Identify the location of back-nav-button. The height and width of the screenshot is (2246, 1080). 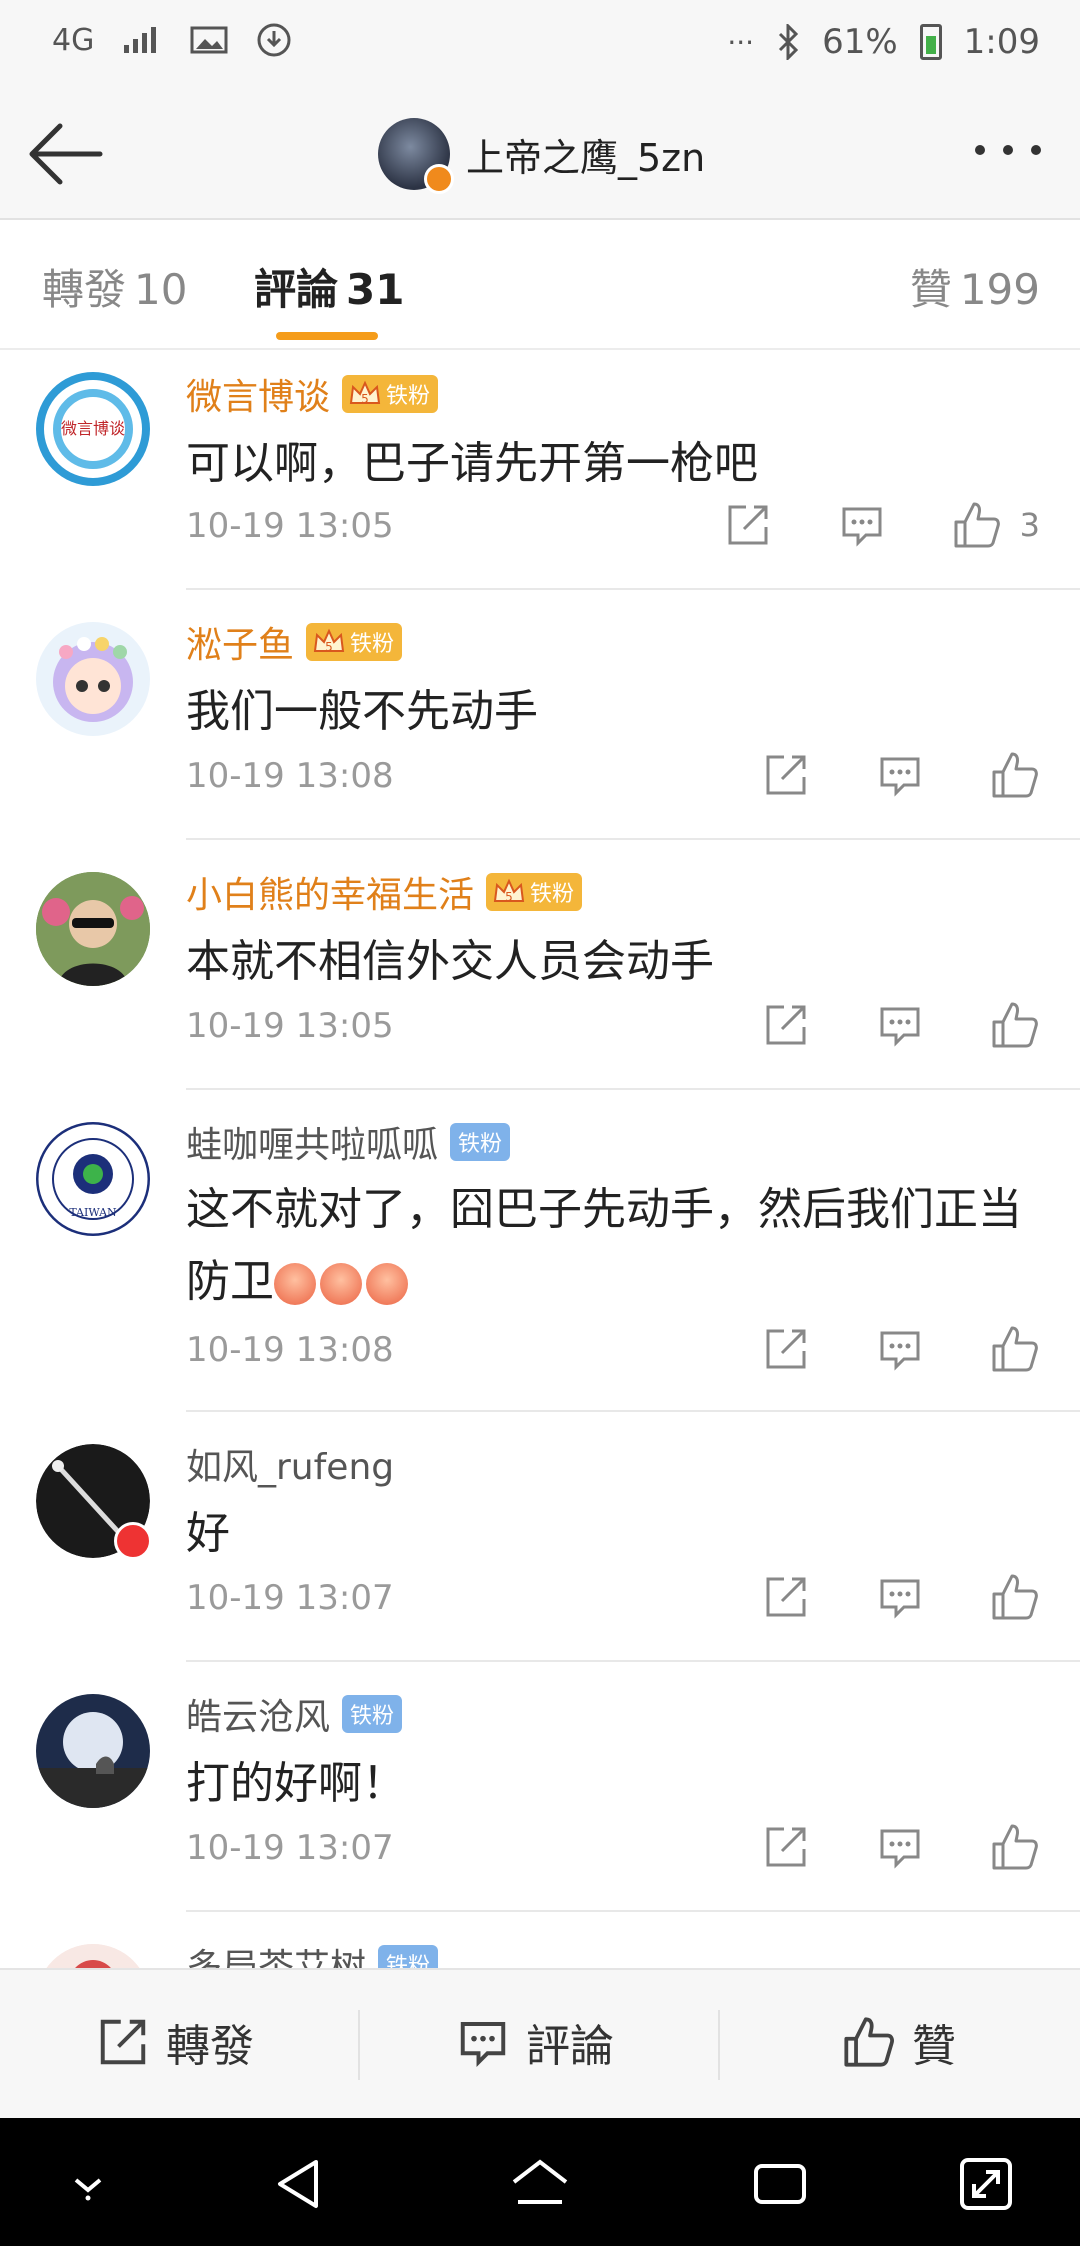
(300, 2184).